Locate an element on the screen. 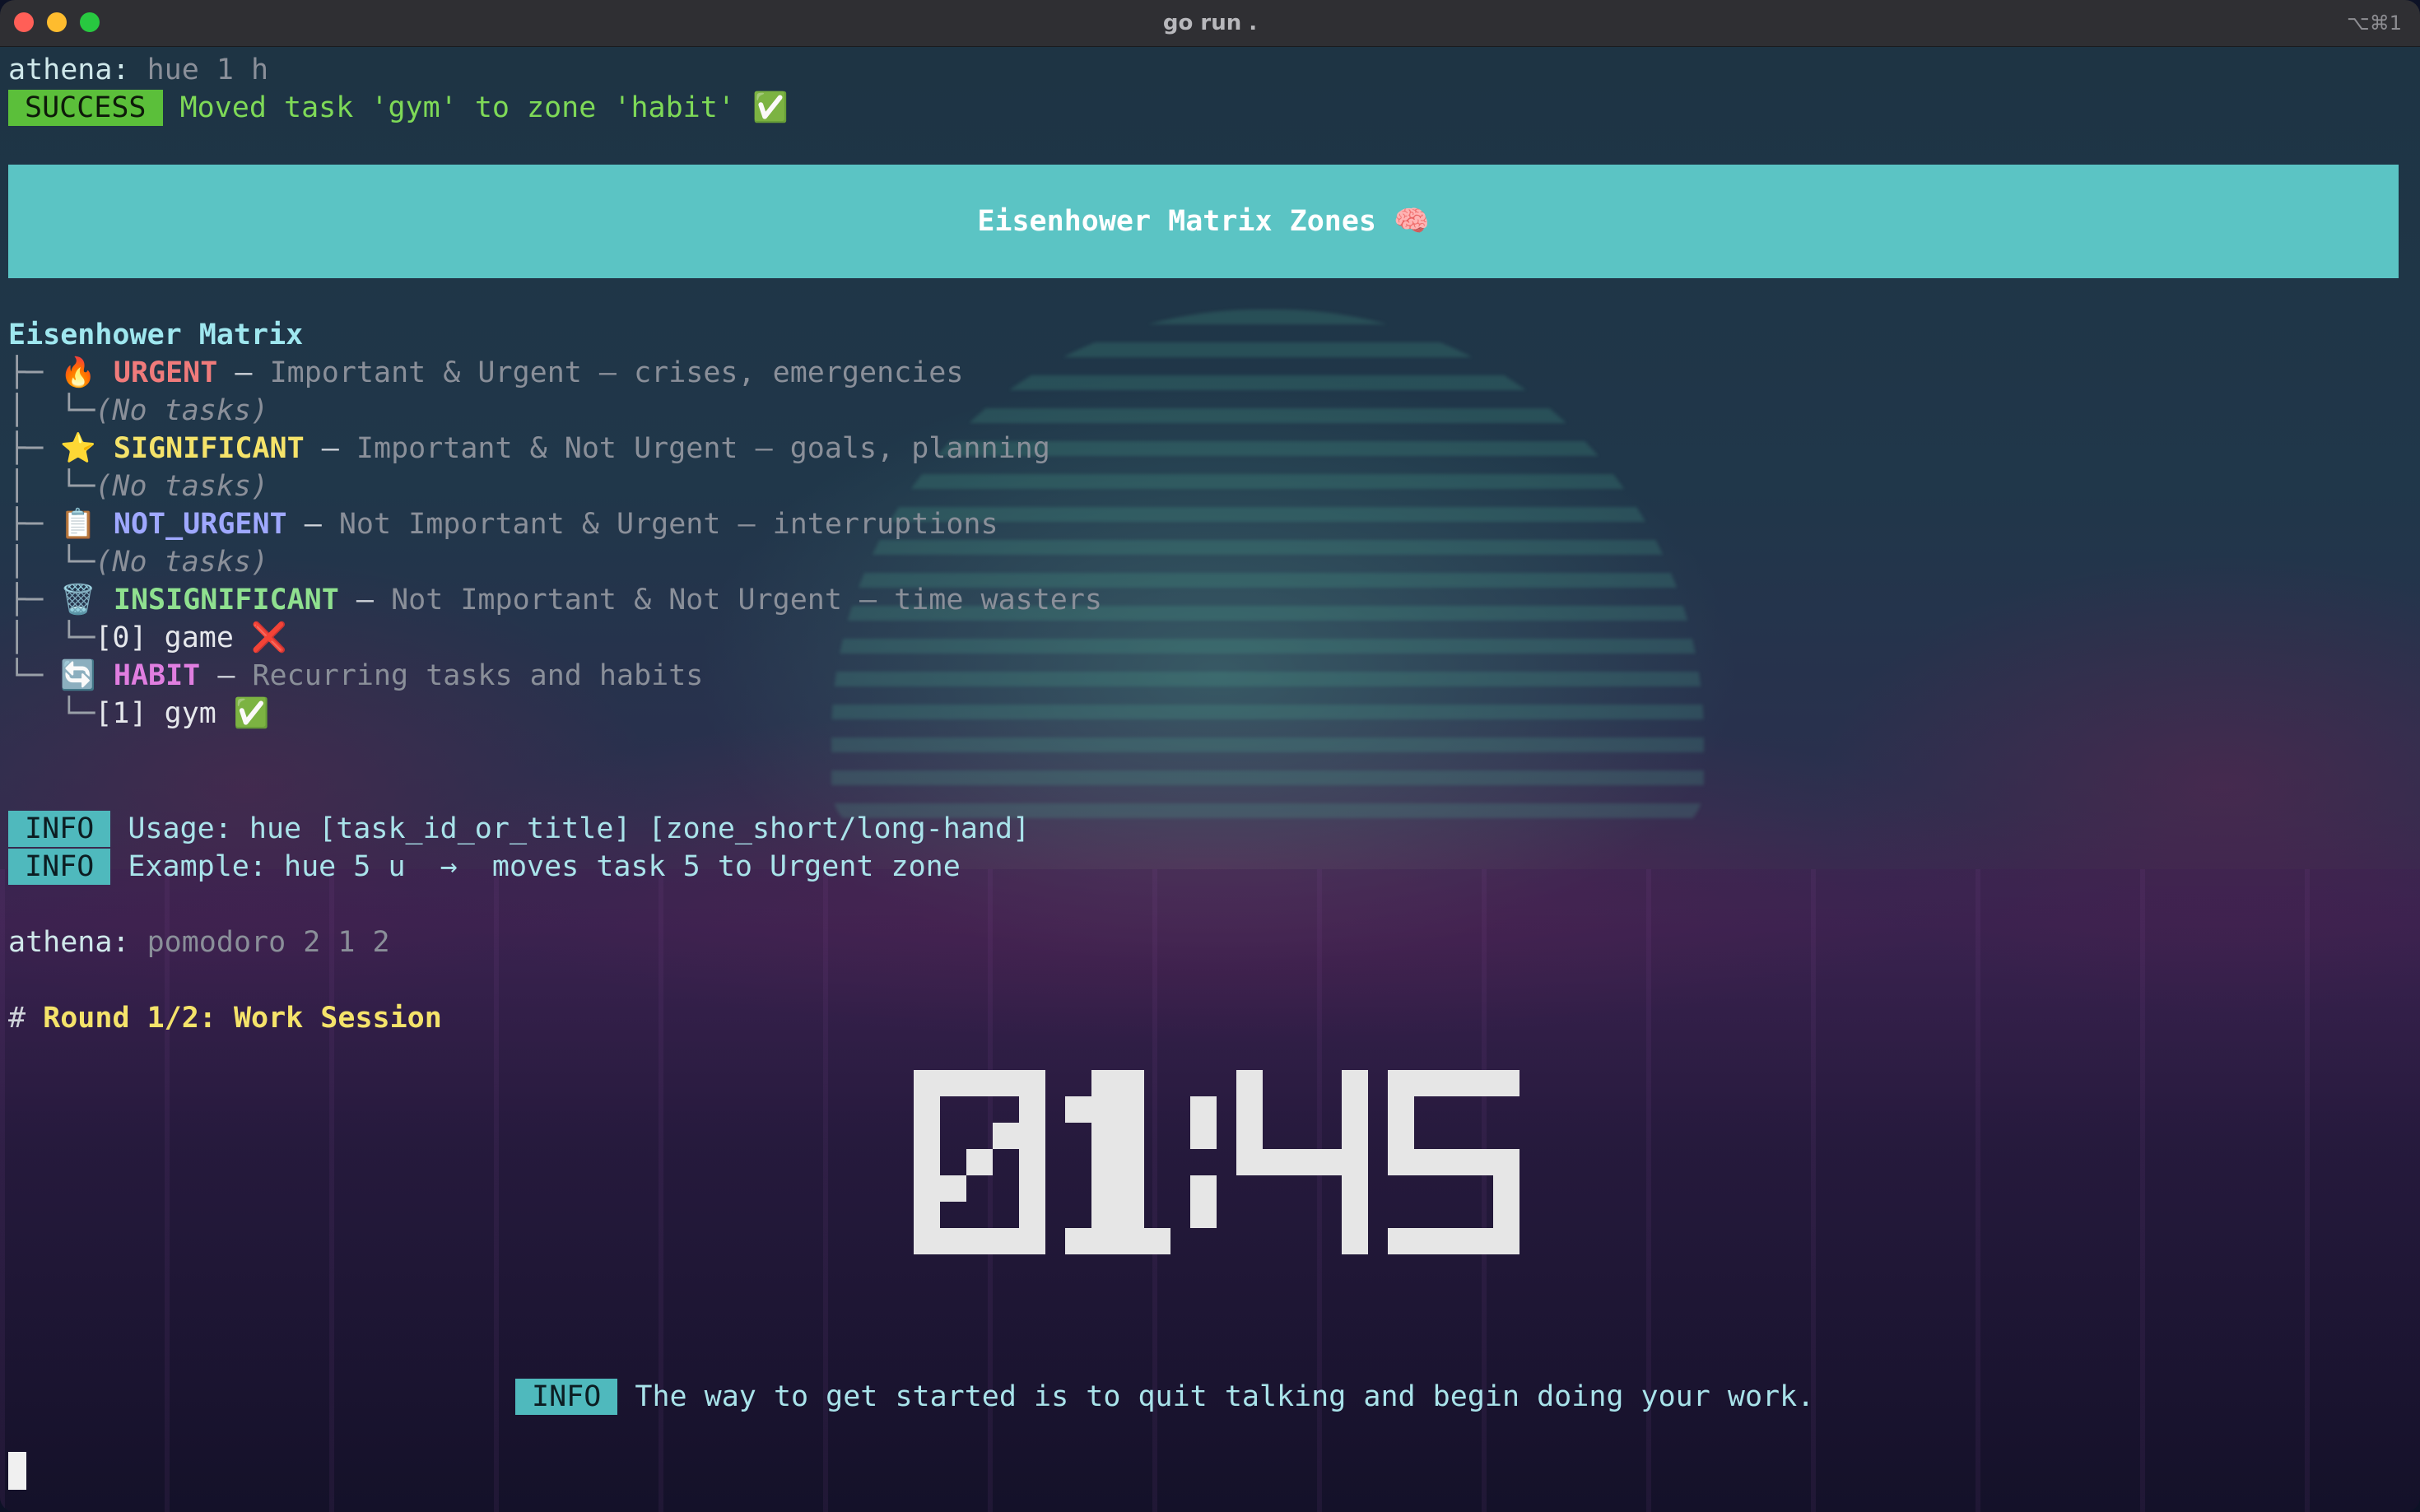 This screenshot has width=2420, height=1512. zone-items-not-urgent: │ └─(No tasks) is located at coordinates (138, 562).